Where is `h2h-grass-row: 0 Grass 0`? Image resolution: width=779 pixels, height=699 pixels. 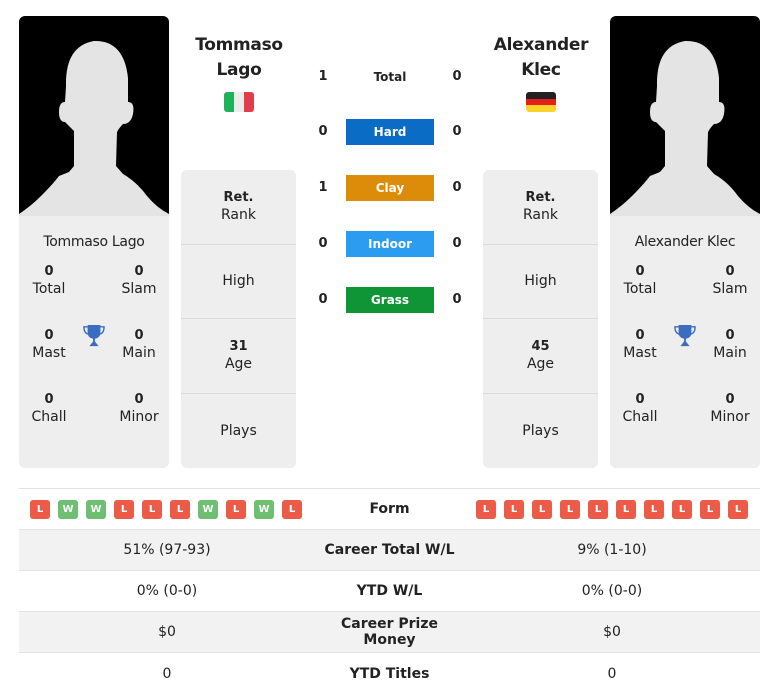
h2h-grass-row: 0 Grass 0 is located at coordinates (390, 300).